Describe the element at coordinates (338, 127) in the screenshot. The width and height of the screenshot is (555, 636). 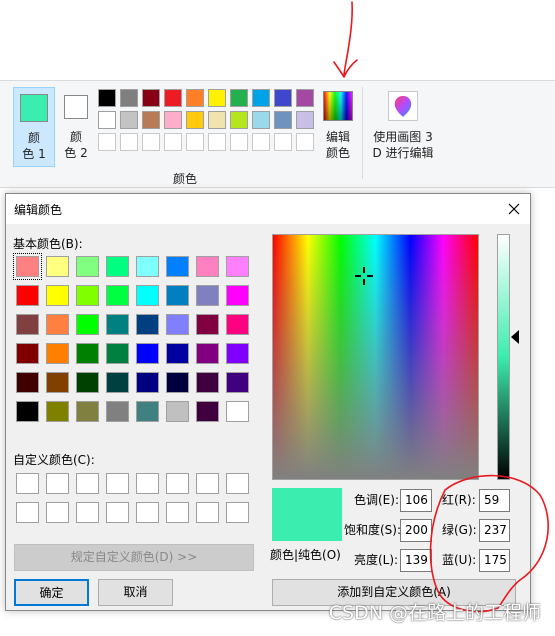
I see `edit-colors-button: 编辑 颜色` at that location.